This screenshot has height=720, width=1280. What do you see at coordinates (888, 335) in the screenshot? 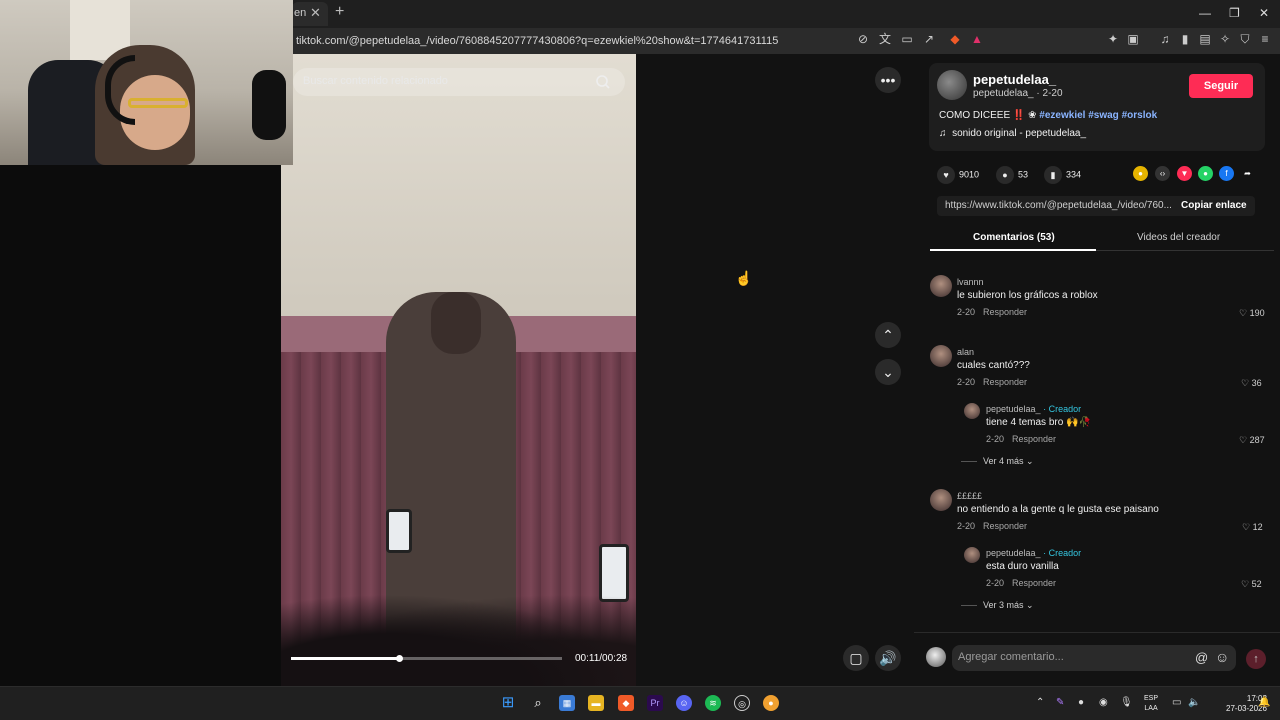
I see `previous-video-icon: ⌃` at bounding box center [888, 335].